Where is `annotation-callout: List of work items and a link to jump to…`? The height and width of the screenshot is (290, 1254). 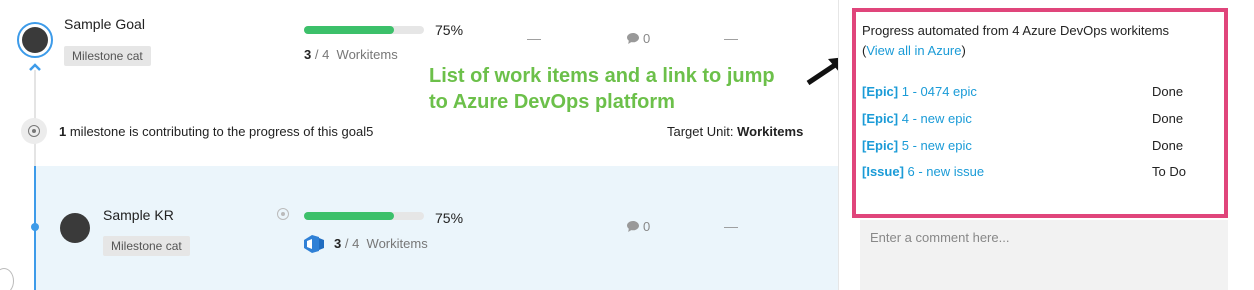
annotation-callout: List of work items and a link to jump to… is located at coordinates (629, 89).